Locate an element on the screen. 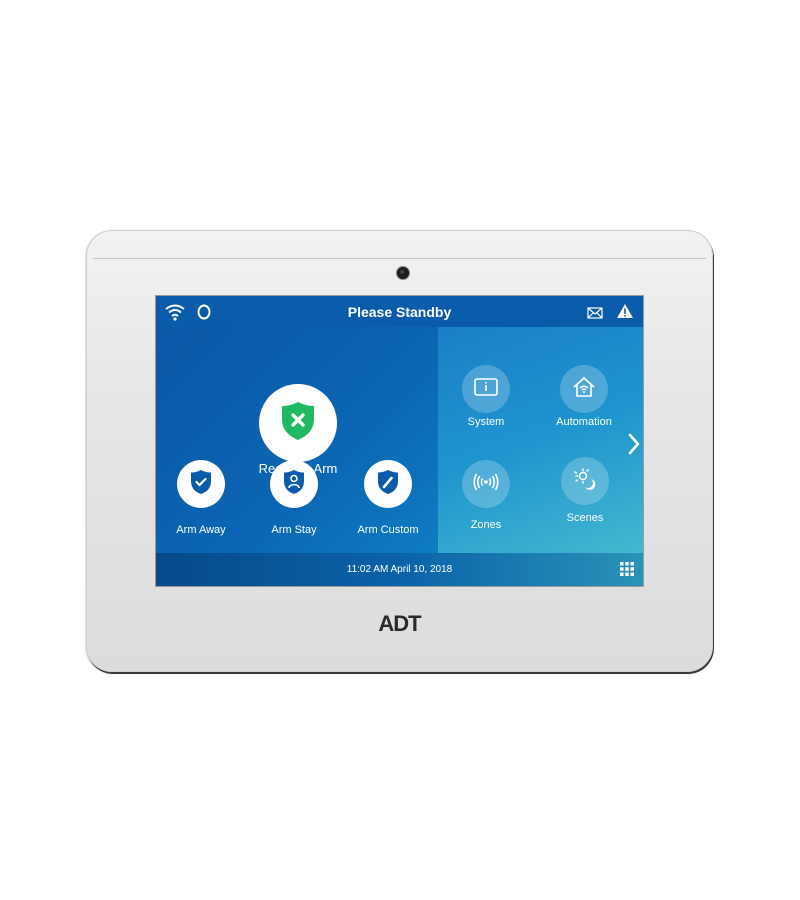 The height and width of the screenshot is (900, 800). status-button is located at coordinates (298, 423).